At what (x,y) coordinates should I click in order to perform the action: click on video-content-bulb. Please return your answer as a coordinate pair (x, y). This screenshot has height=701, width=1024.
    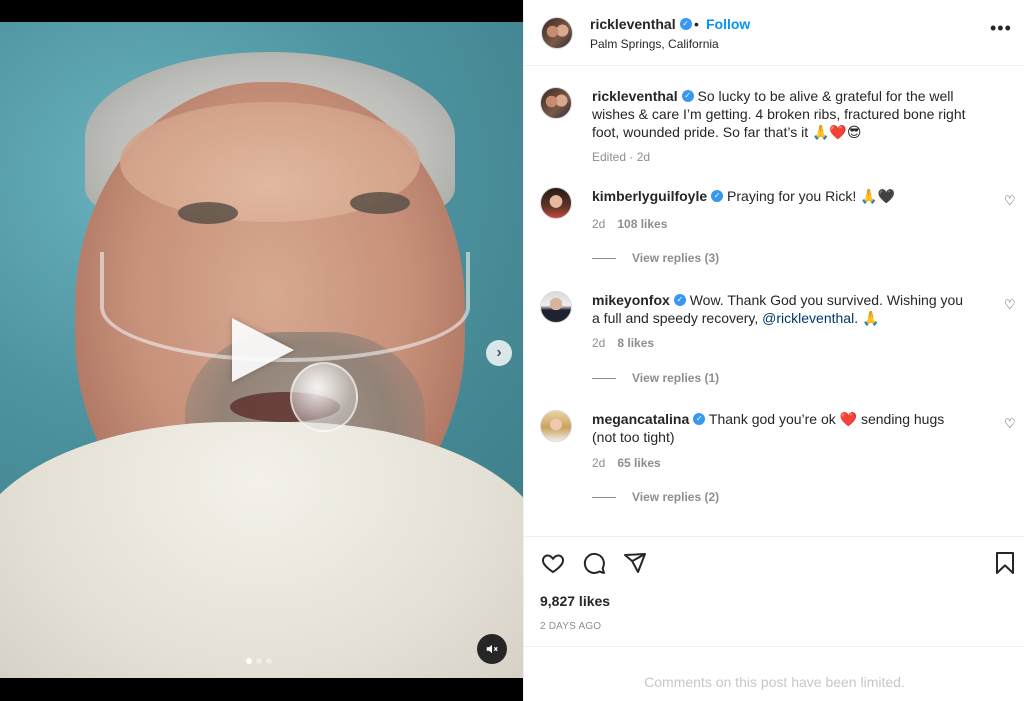
    Looking at the image, I should click on (324, 397).